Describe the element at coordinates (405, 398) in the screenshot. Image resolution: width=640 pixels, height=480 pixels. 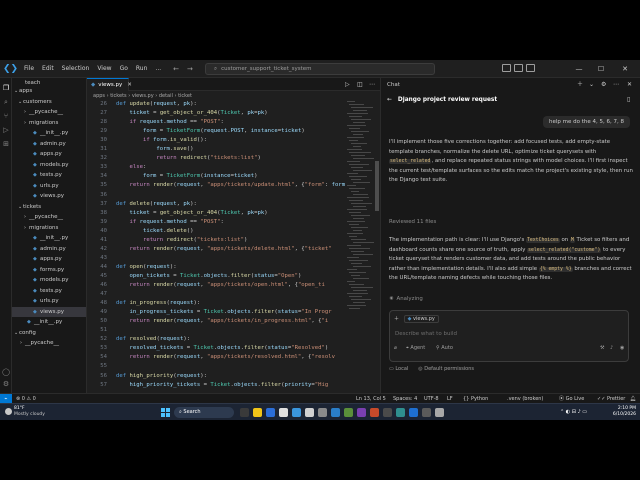
I see `indentation: Spaces: 4` at that location.